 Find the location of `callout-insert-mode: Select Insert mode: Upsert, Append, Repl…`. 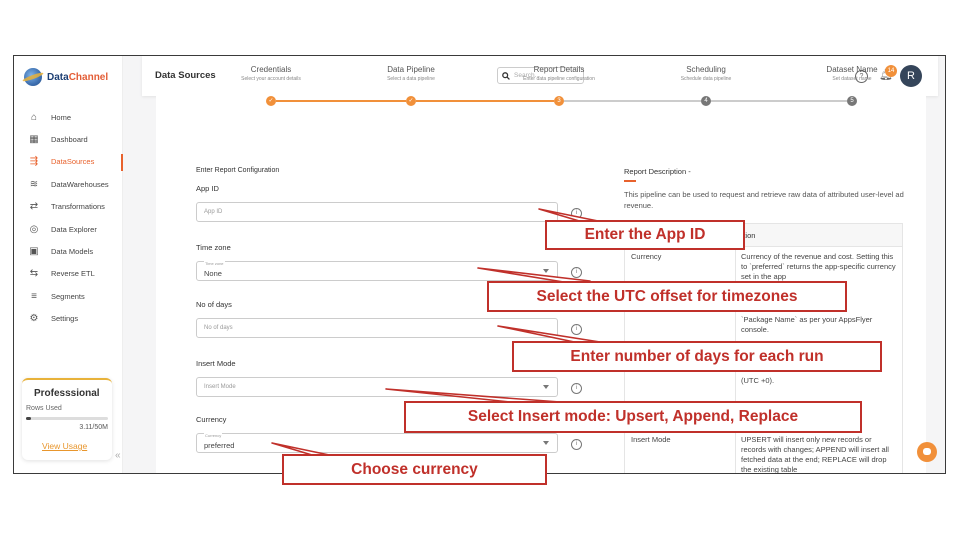

callout-insert-mode: Select Insert mode: Upsert, Append, Repl… is located at coordinates (633, 417).